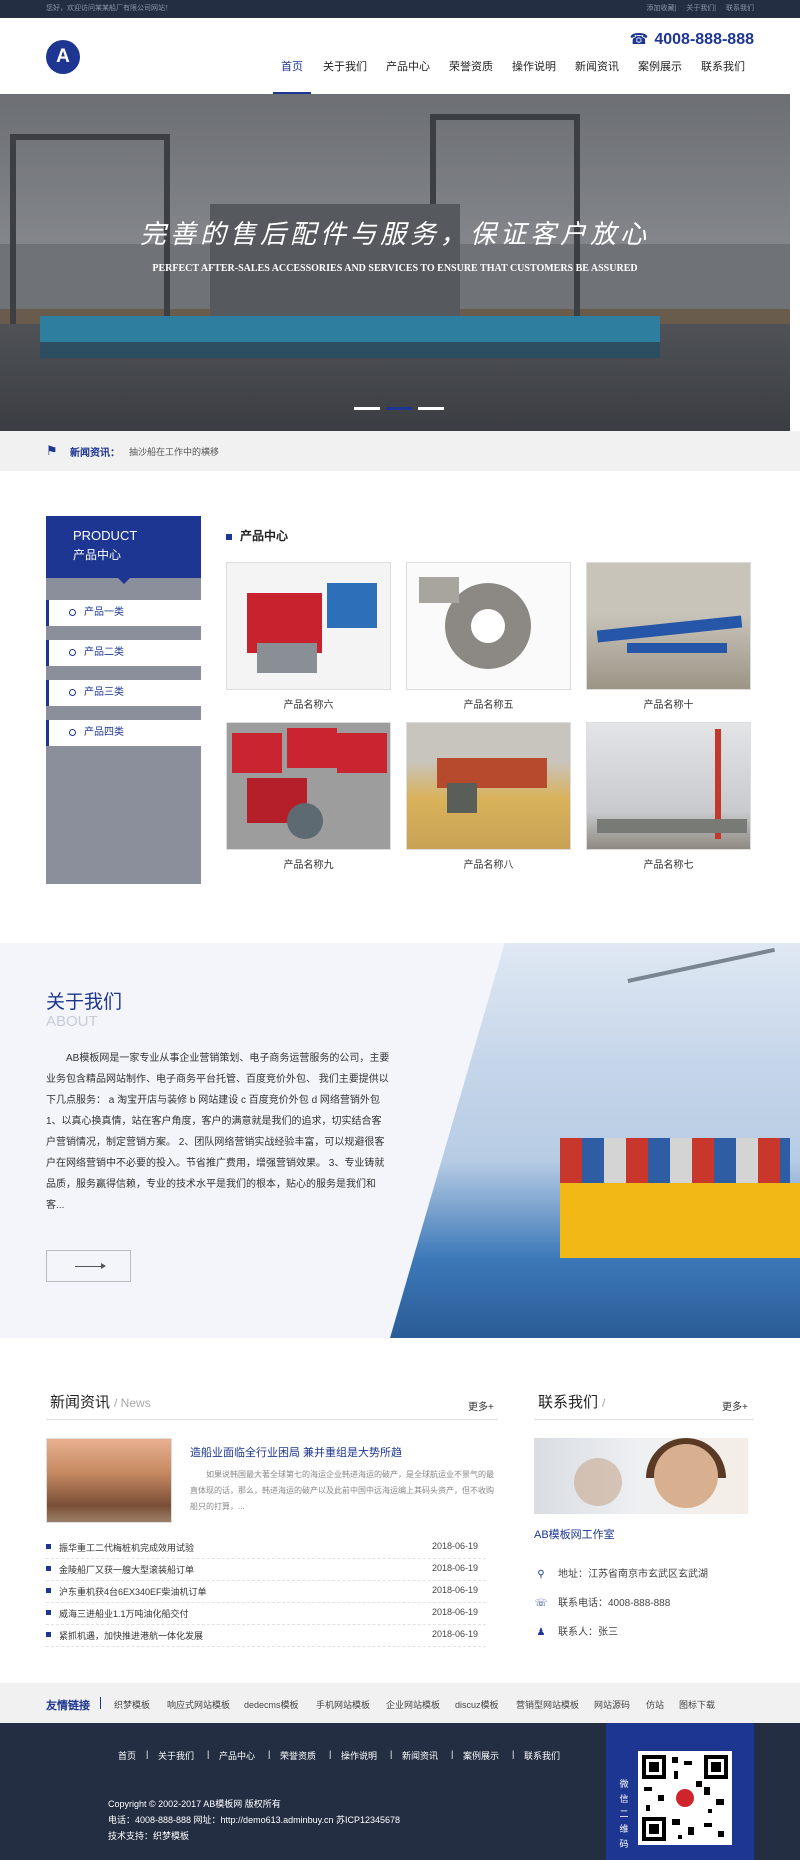 The image size is (800, 1860). What do you see at coordinates (655, 1704) in the screenshot?
I see `friend-link: 仿站` at bounding box center [655, 1704].